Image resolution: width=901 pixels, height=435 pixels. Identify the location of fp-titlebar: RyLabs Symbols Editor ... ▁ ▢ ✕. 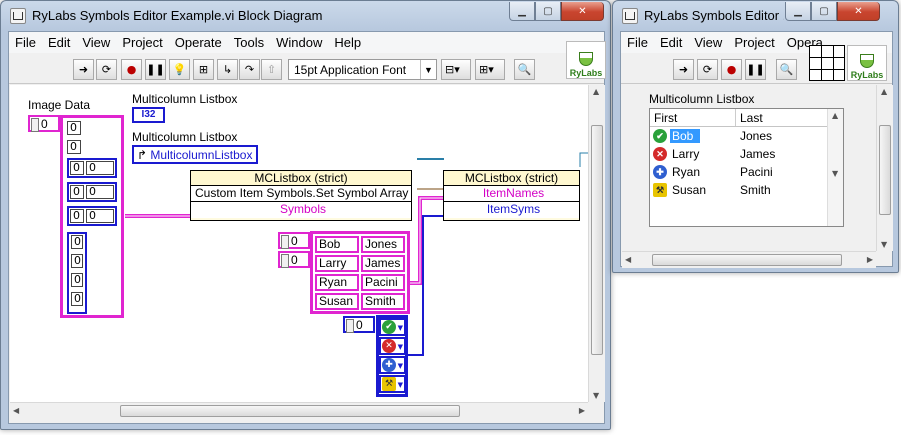
(755, 16).